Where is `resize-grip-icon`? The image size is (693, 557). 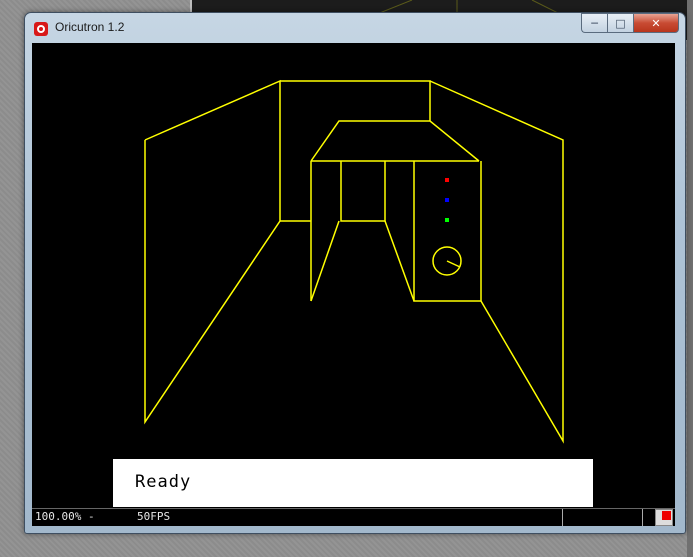
resize-grip-icon is located at coordinates (664, 517).